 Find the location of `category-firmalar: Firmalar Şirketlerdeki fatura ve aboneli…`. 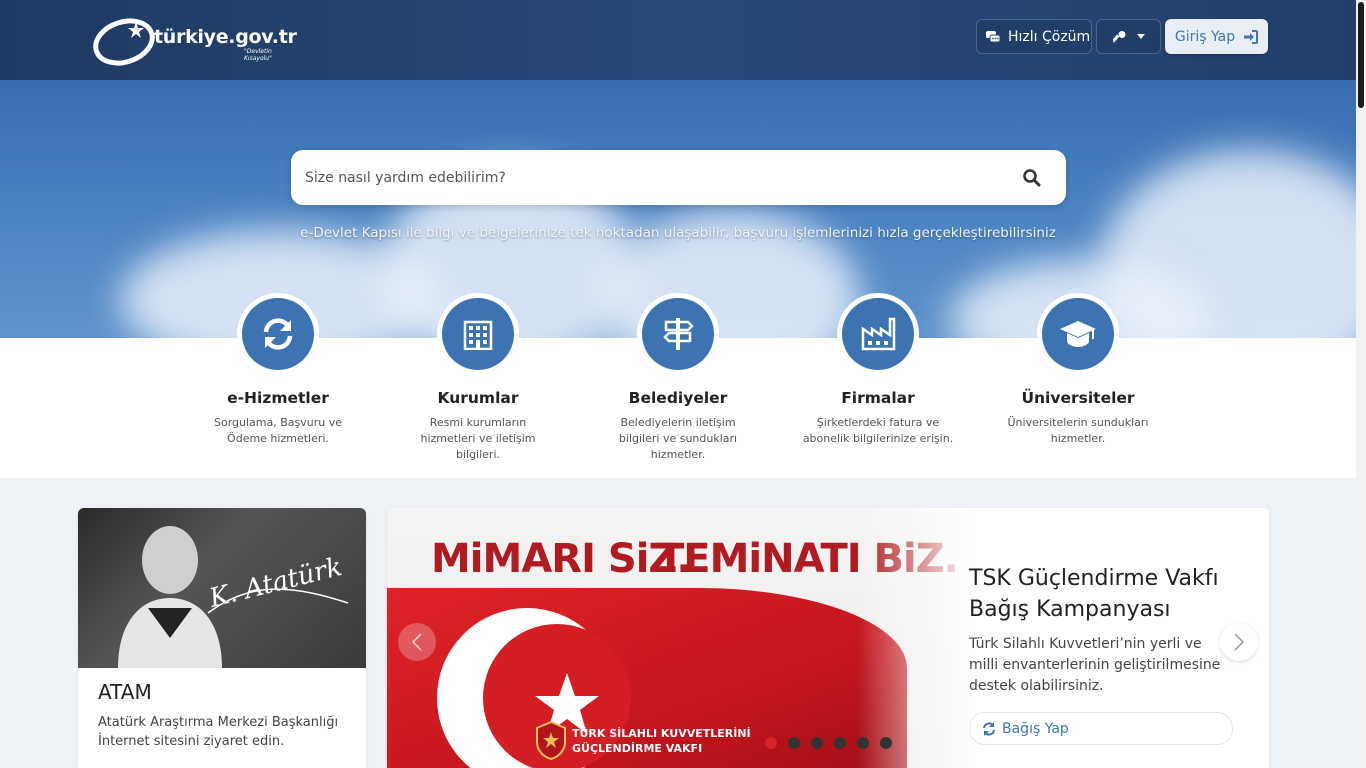

category-firmalar: Firmalar Şirketlerdeki fatura ve aboneli… is located at coordinates (878, 370).